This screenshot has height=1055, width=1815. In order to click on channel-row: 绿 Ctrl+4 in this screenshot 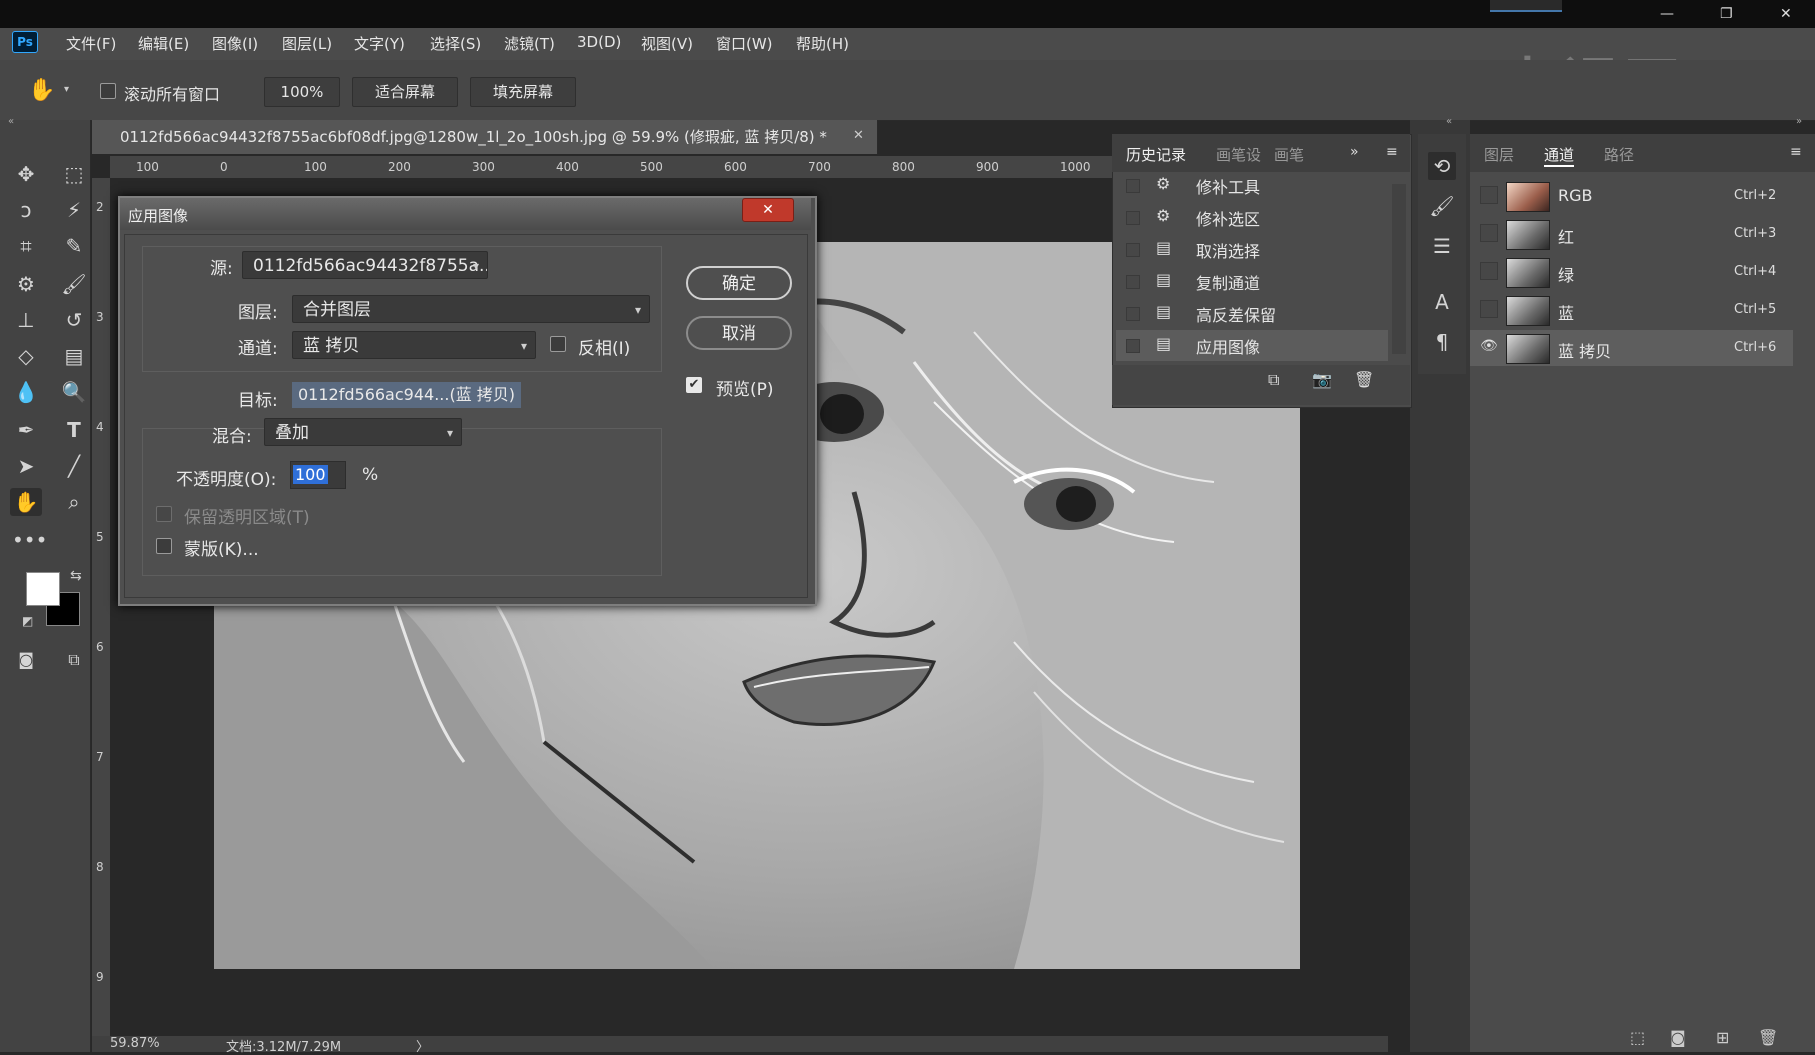, I will do `click(1631, 272)`.